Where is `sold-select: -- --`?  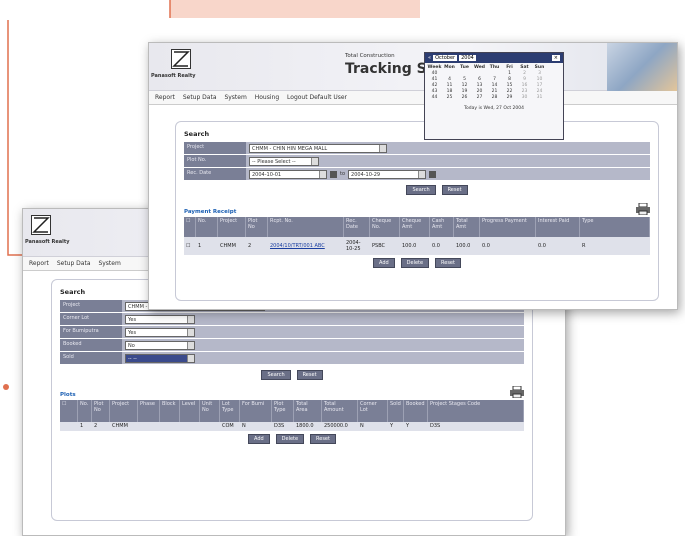
sold-select: -- -- is located at coordinates (160, 358).